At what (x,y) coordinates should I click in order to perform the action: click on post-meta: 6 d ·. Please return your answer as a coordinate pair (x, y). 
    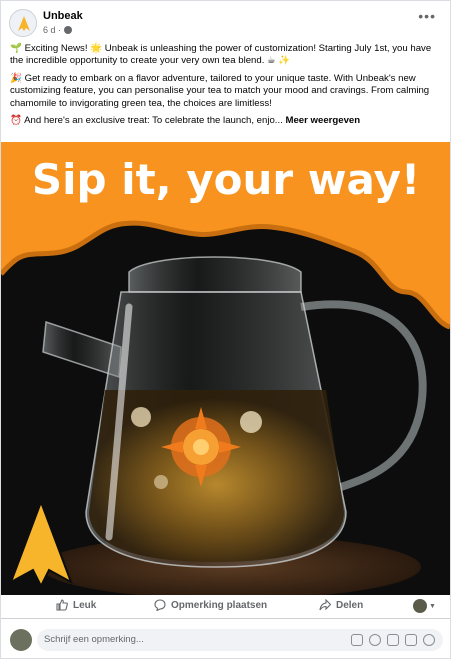
    Looking at the image, I should click on (58, 30).